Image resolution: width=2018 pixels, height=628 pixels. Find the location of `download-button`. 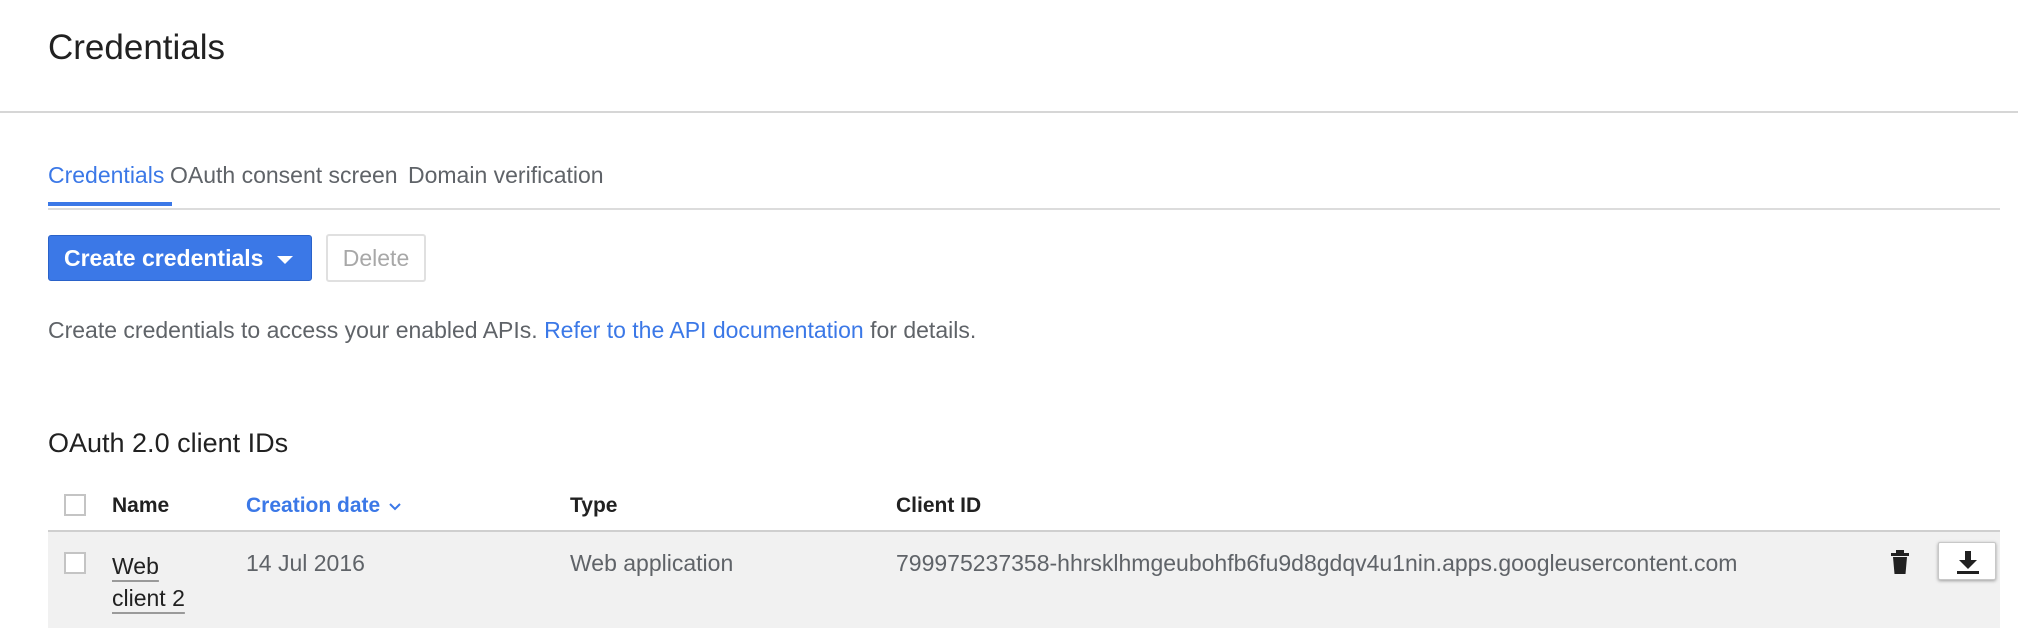

download-button is located at coordinates (1967, 561).